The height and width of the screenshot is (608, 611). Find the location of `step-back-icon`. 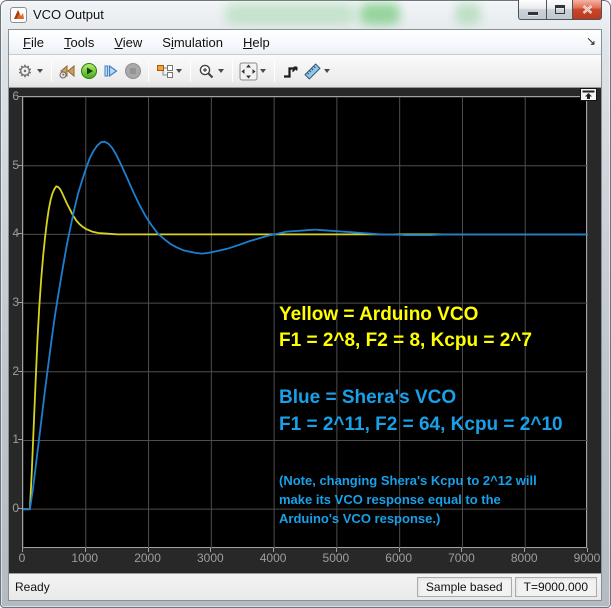

step-back-icon is located at coordinates (67, 71).